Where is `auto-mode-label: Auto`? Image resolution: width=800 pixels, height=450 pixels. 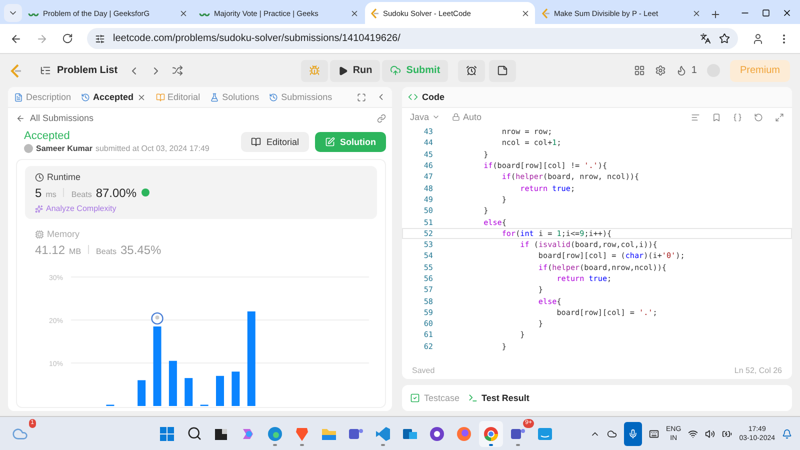 auto-mode-label: Auto is located at coordinates (472, 117).